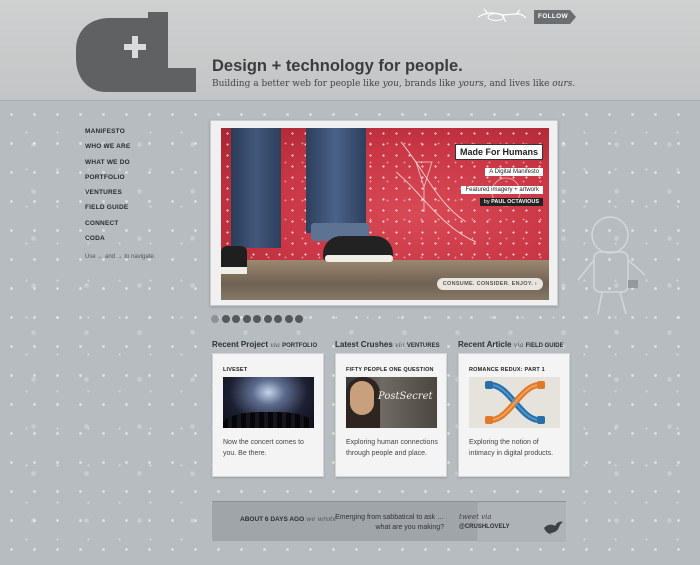 Image resolution: width=700 pixels, height=565 pixels. I want to click on card-heading-ventures: Latest Crushes via VENTURES, so click(387, 344).